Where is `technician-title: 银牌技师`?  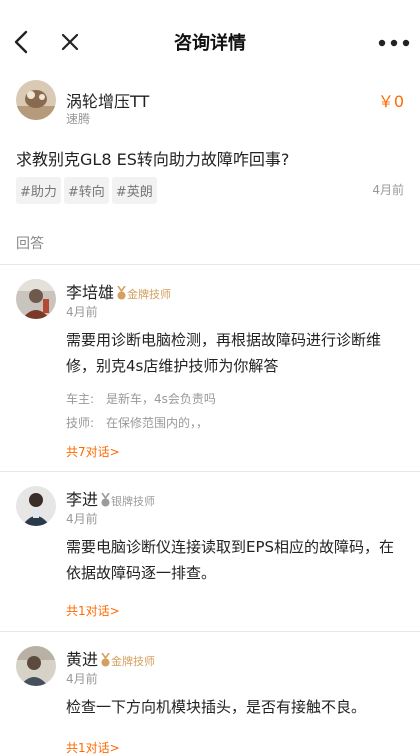 technician-title: 银牌技师 is located at coordinates (133, 501).